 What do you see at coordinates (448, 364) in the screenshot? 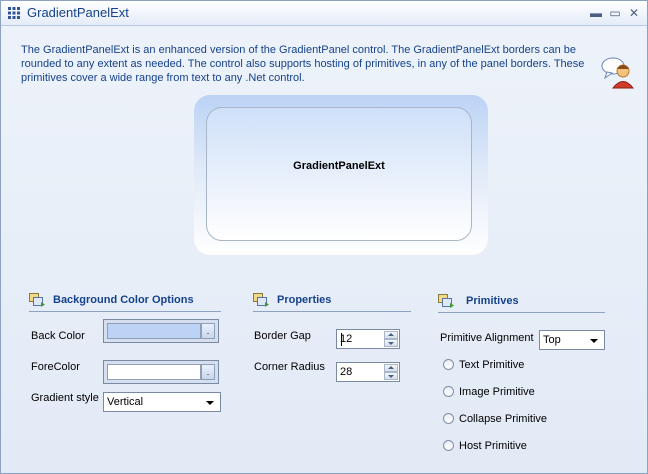
I see `text-primitive-radio` at bounding box center [448, 364].